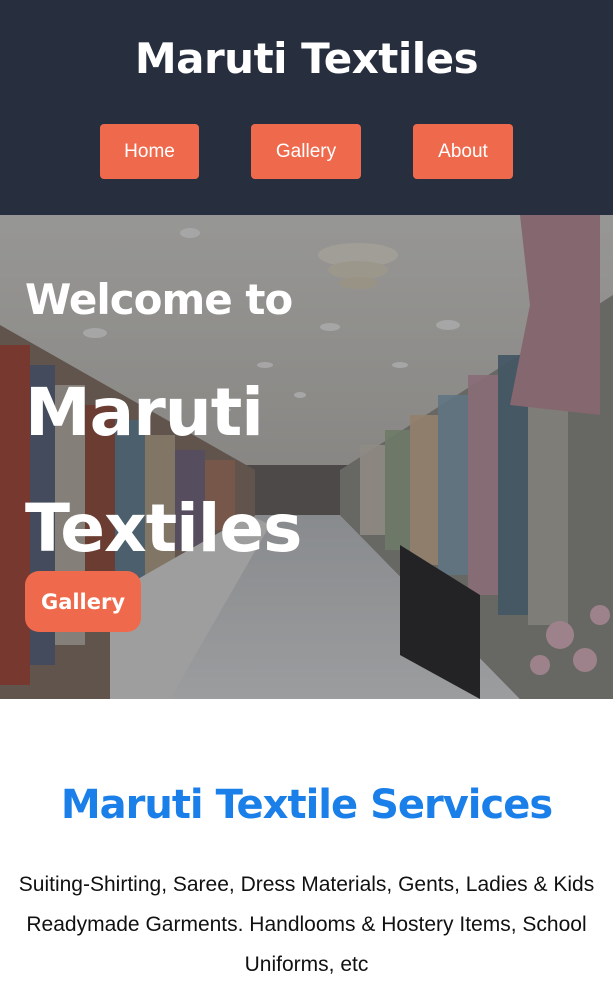 The height and width of the screenshot is (985, 613). Describe the element at coordinates (306, 805) in the screenshot. I see `services-title: Maruti Textile Services` at that location.